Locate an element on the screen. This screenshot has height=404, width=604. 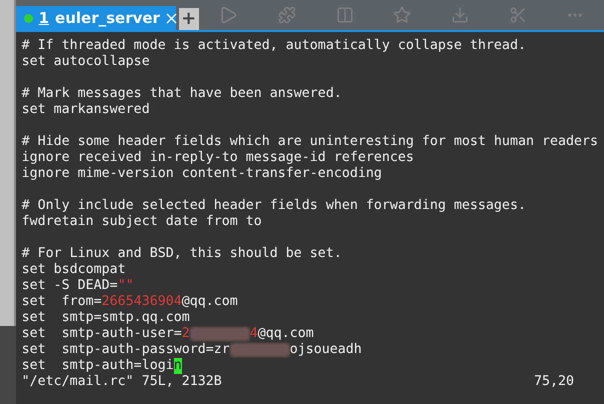
text-cursor: n is located at coordinates (178, 366).